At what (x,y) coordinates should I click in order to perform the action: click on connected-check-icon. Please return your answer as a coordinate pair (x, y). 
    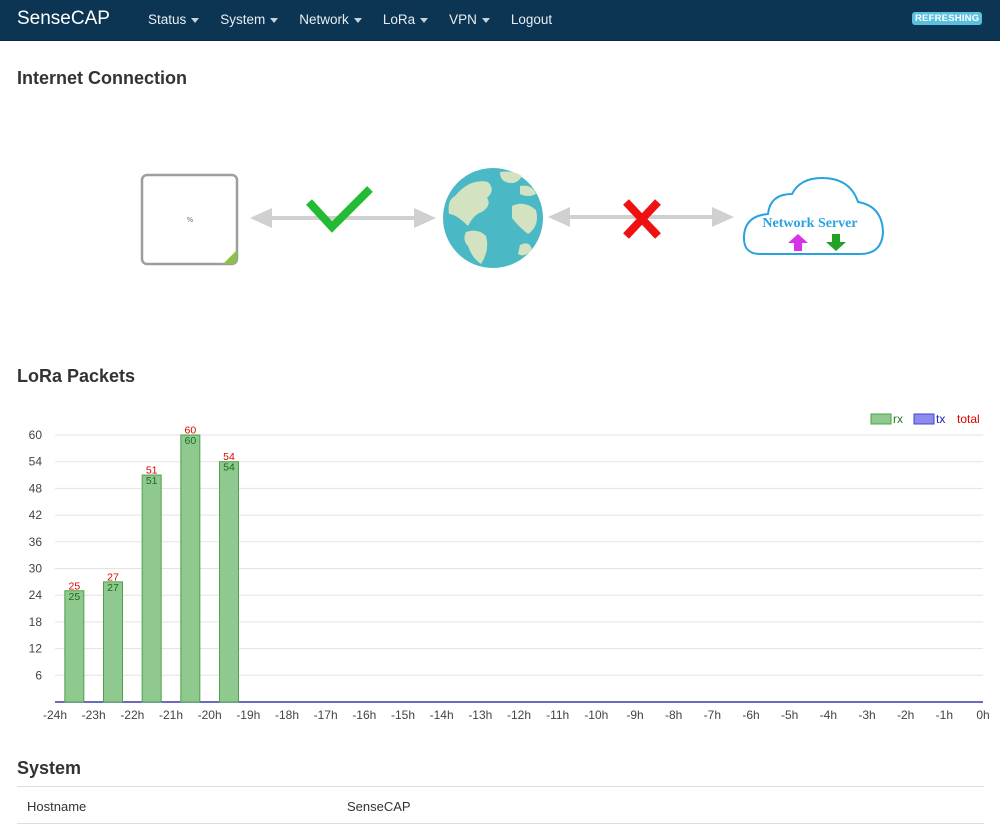
    Looking at the image, I should click on (339, 209).